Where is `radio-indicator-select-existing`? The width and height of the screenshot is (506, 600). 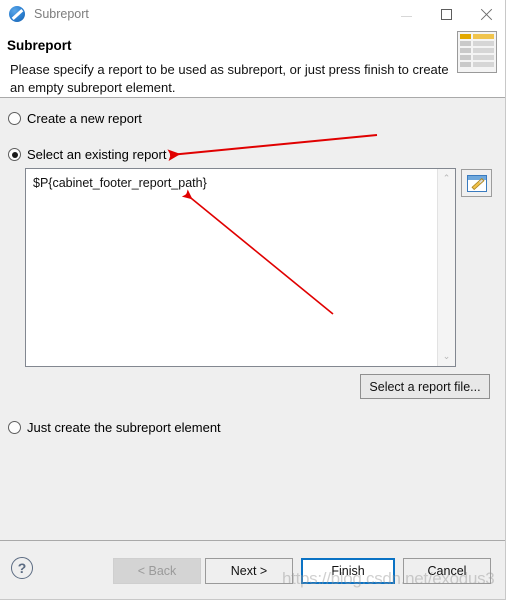 radio-indicator-select-existing is located at coordinates (14, 154).